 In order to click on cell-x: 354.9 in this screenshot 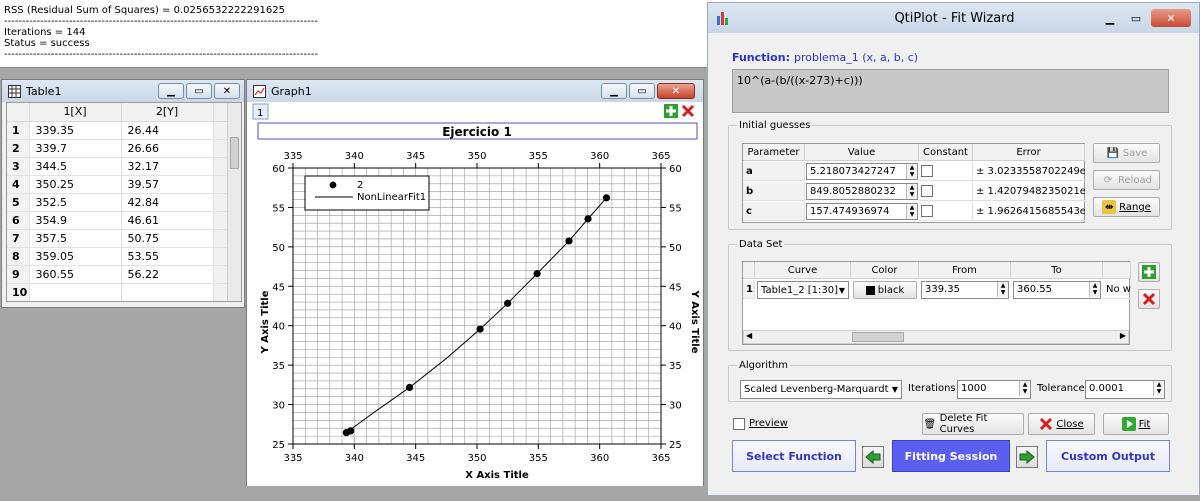, I will do `click(75, 220)`.